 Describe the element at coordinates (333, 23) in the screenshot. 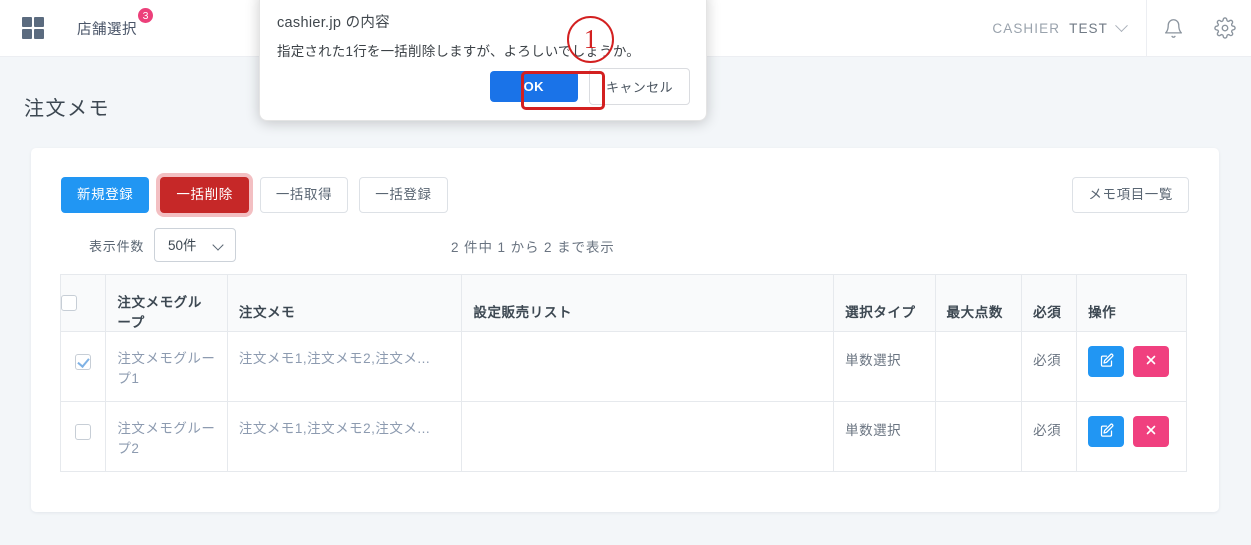

I see `dialog-title: cashier.jp の内容` at that location.